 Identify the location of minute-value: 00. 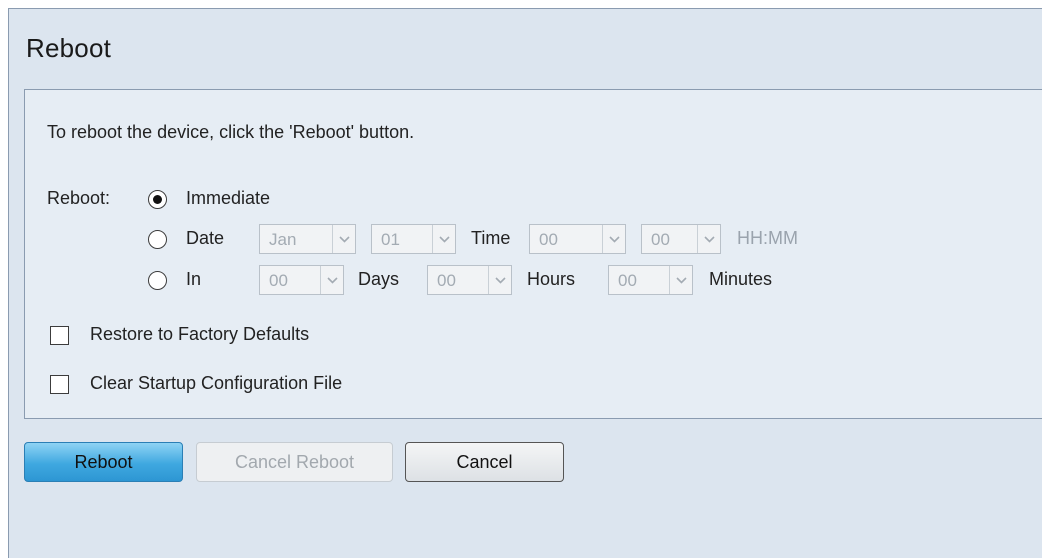
(660, 239).